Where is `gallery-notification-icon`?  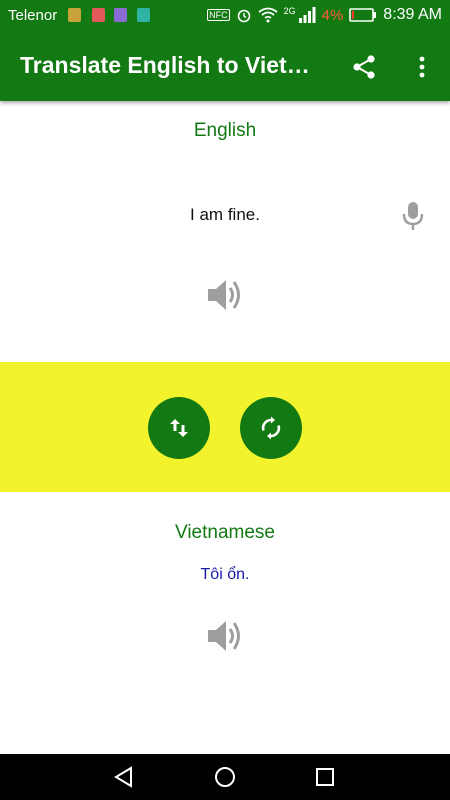
gallery-notification-icon is located at coordinates (120, 15).